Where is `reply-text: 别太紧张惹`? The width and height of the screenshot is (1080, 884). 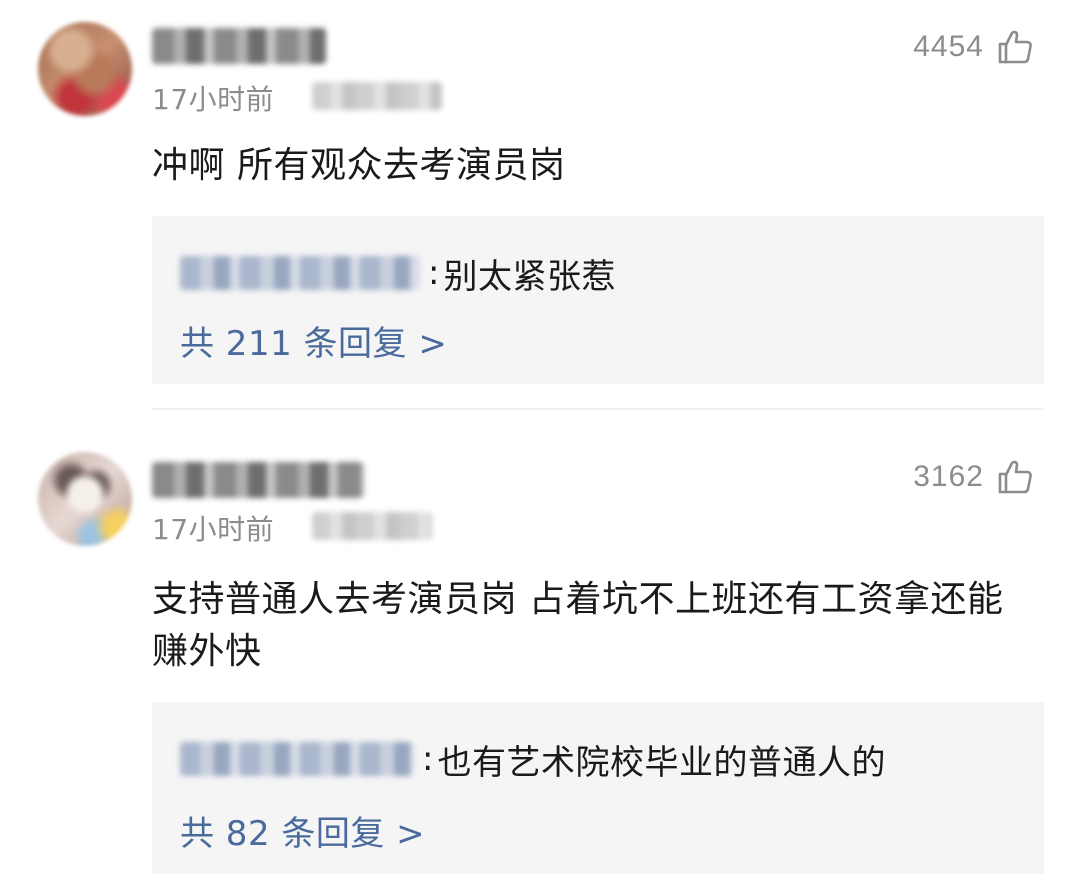 reply-text: 别太紧张惹 is located at coordinates (529, 276).